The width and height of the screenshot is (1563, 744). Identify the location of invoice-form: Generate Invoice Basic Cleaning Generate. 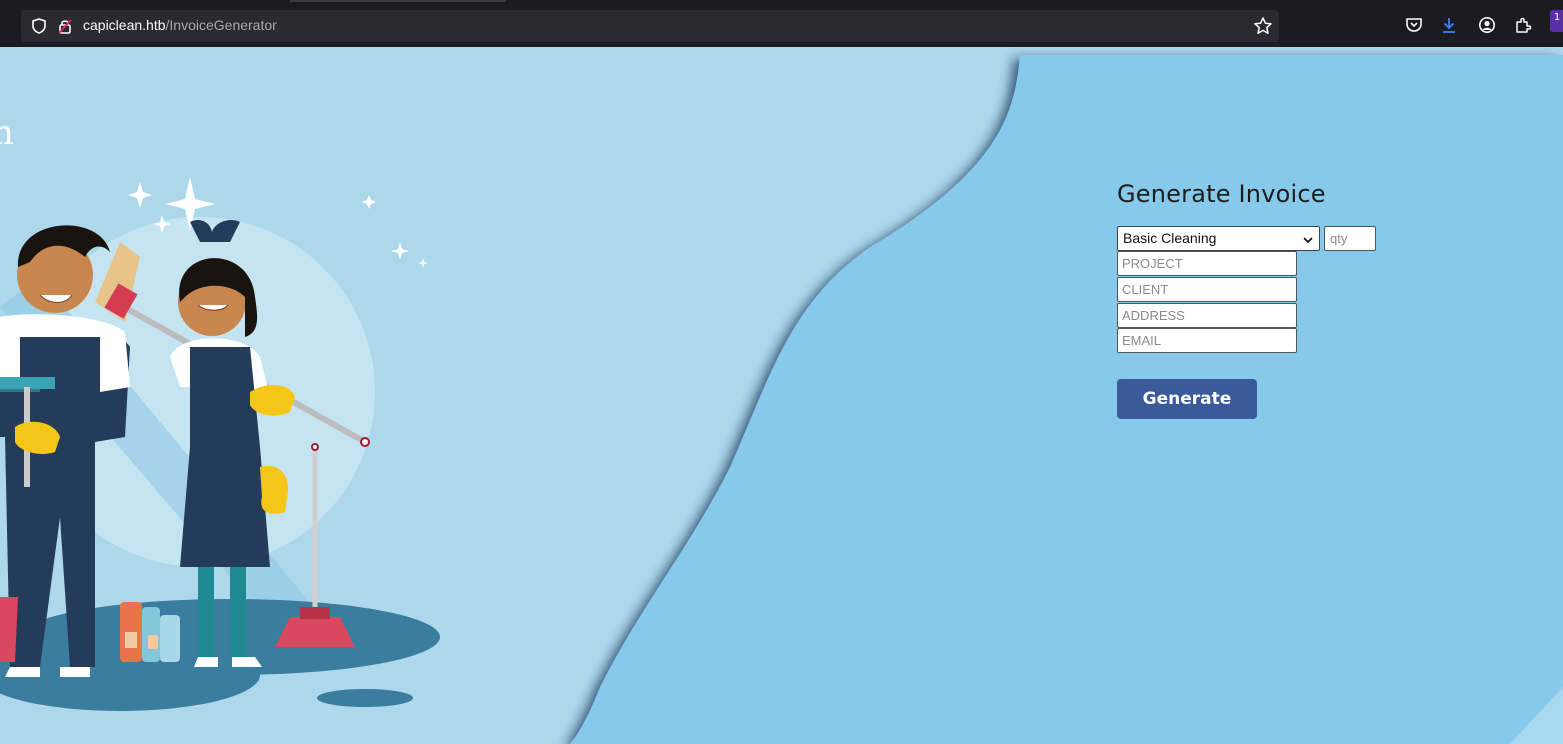
(1277, 299).